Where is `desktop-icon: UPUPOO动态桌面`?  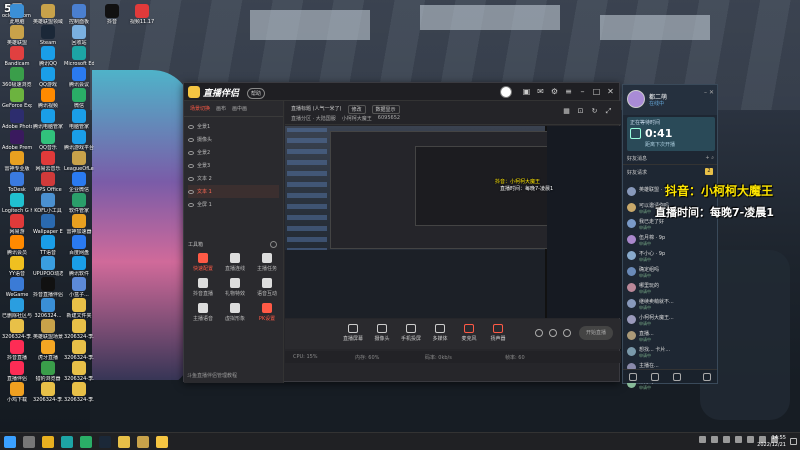 desktop-icon: UPUPOO动态桌面 is located at coordinates (48, 266).